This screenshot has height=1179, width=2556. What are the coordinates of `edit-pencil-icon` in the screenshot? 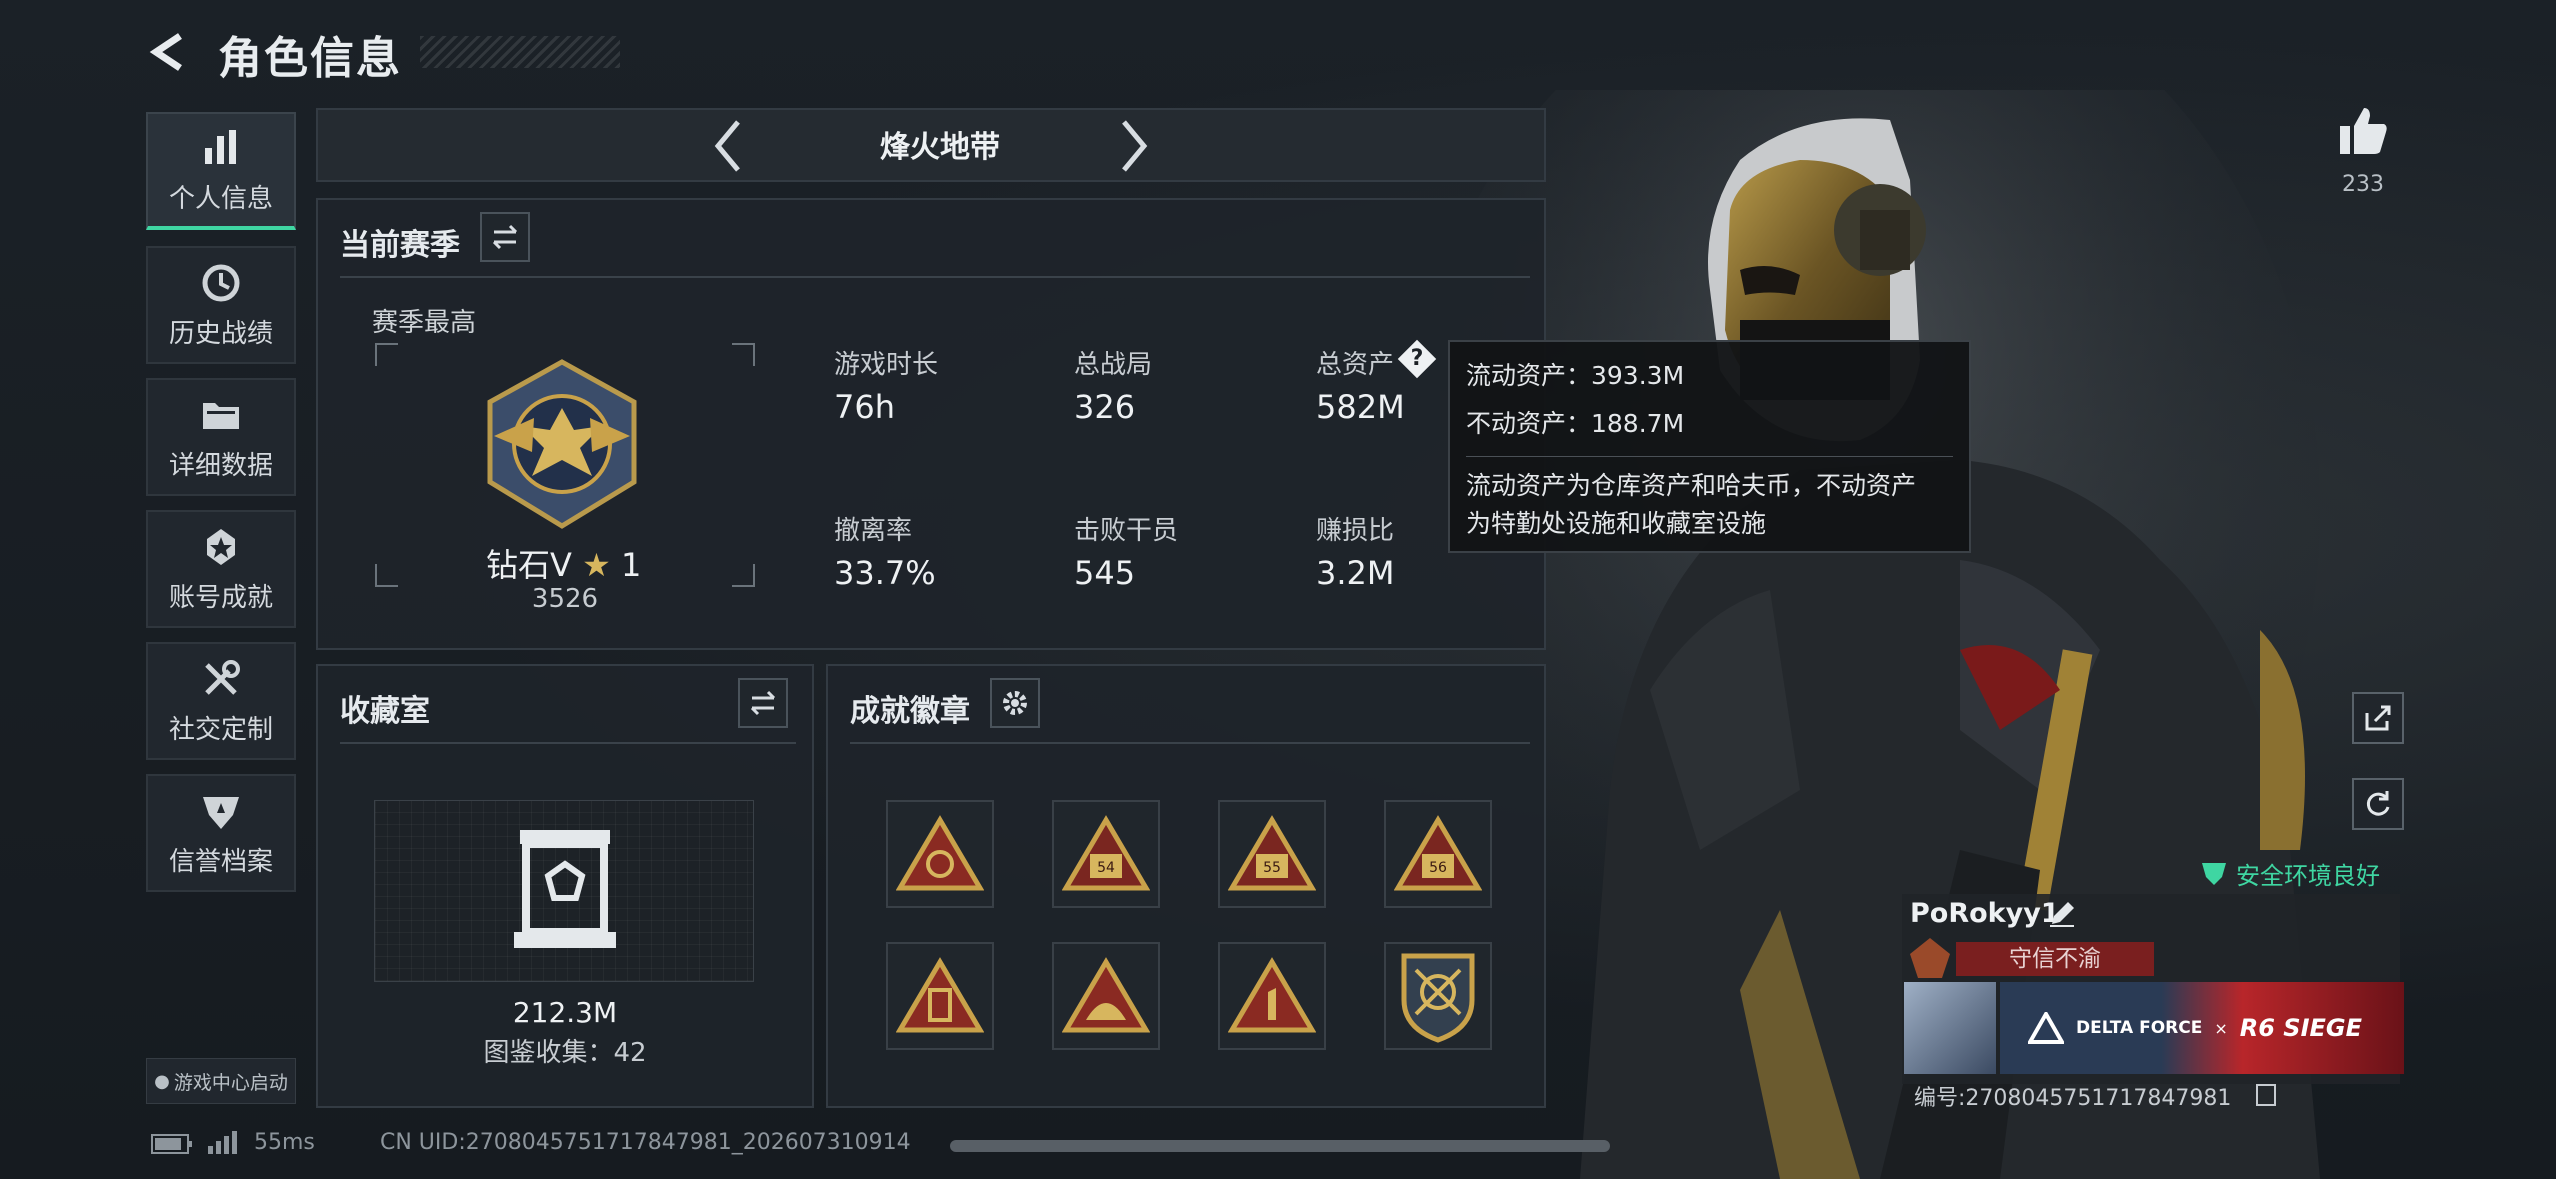 It's located at (2062, 914).